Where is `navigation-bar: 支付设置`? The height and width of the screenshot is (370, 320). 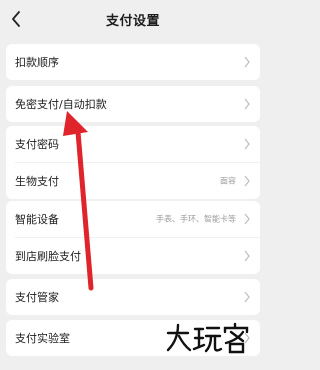 navigation-bar: 支付设置 is located at coordinates (133, 19).